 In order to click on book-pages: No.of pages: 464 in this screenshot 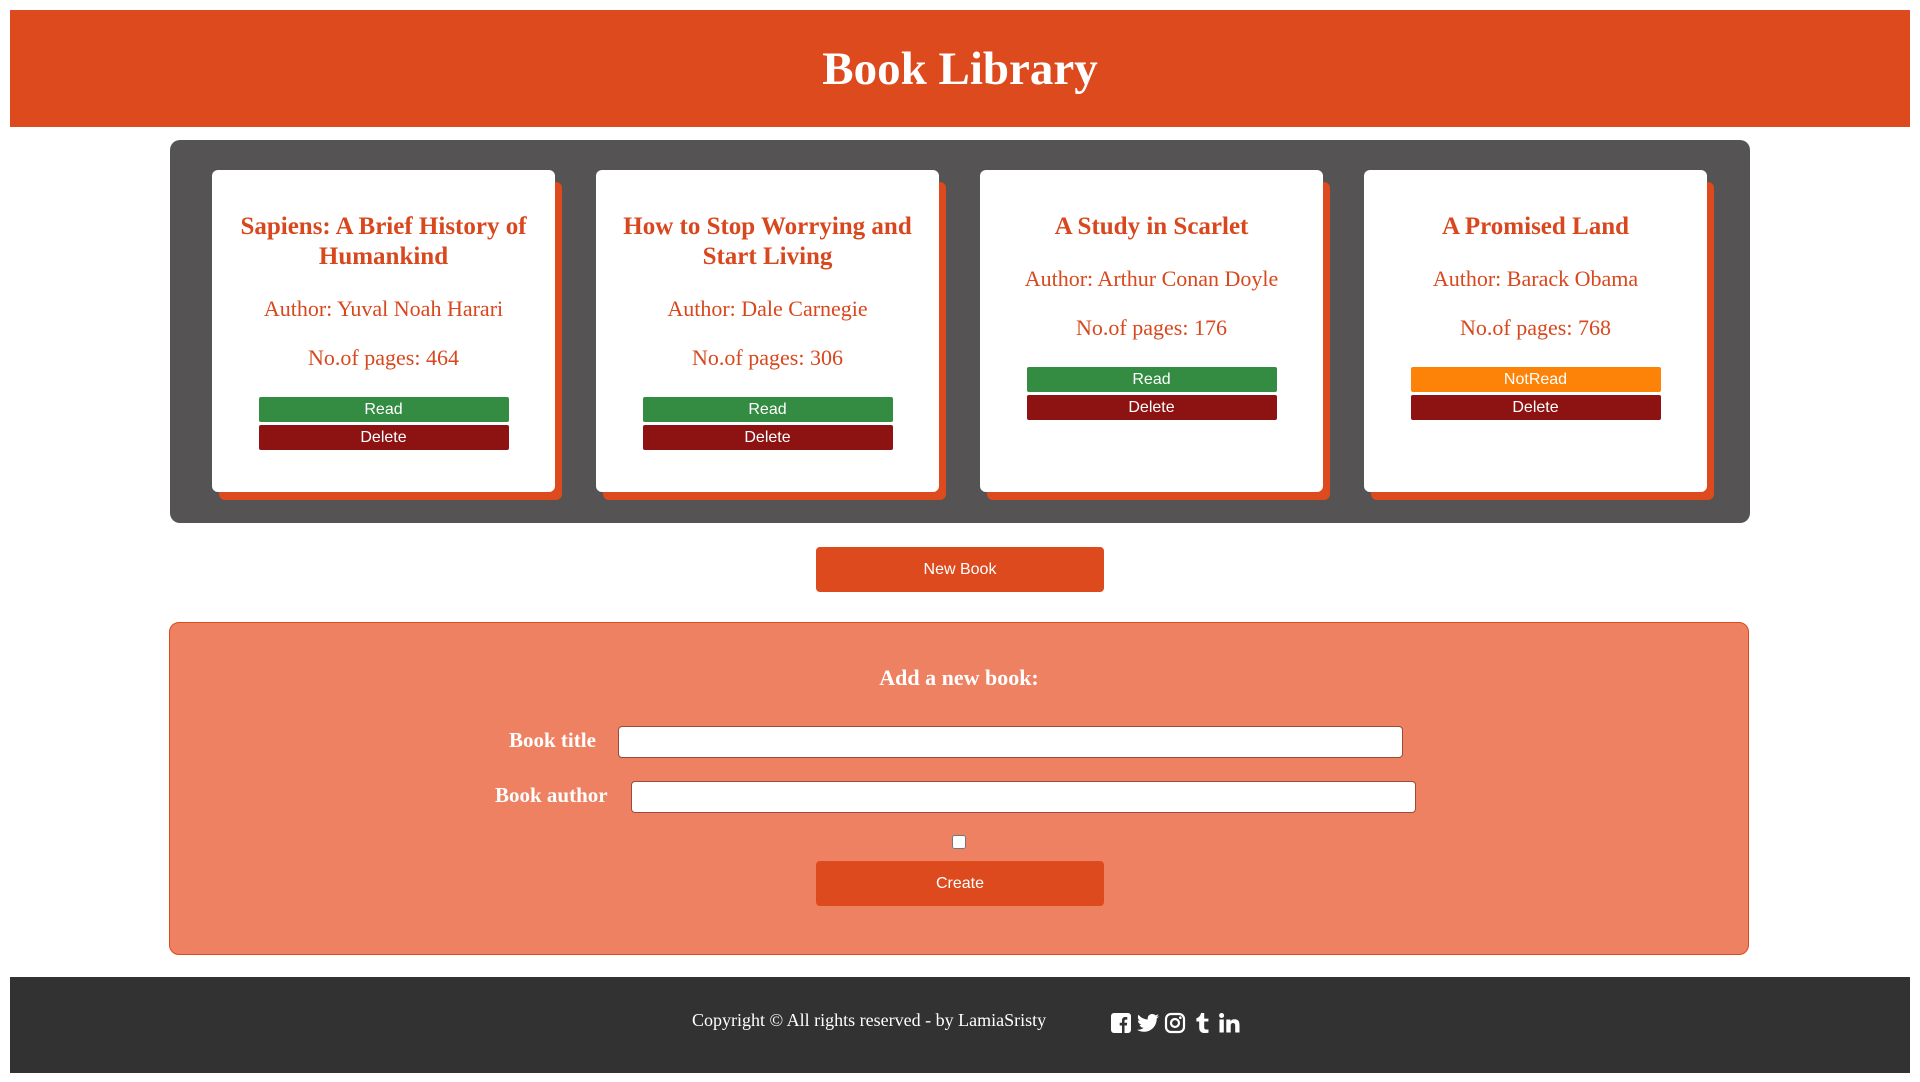, I will do `click(383, 357)`.